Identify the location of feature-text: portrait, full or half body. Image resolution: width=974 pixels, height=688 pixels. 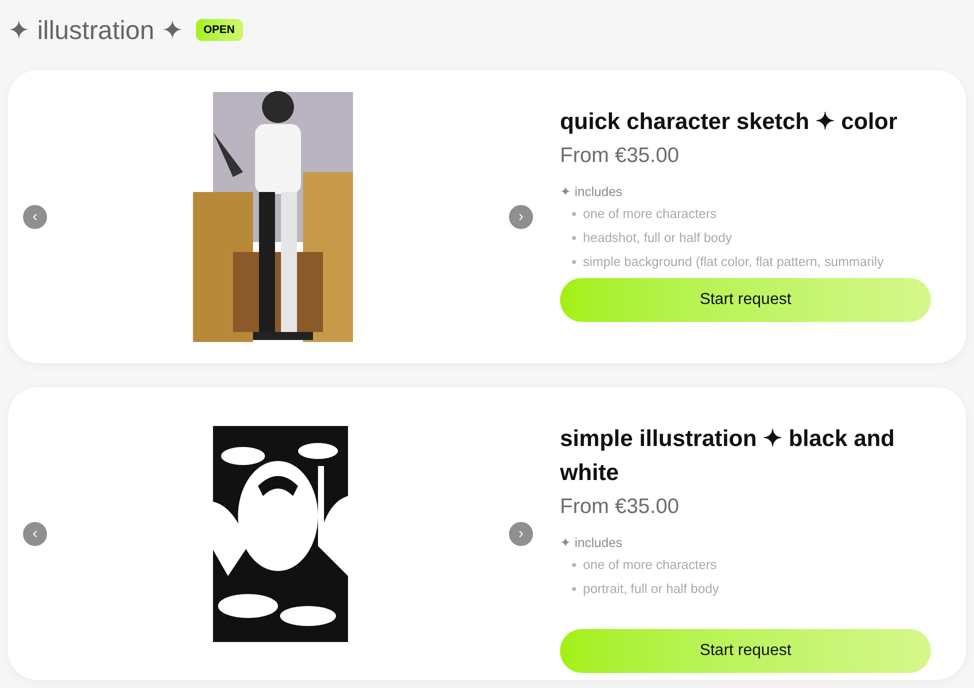
(651, 589).